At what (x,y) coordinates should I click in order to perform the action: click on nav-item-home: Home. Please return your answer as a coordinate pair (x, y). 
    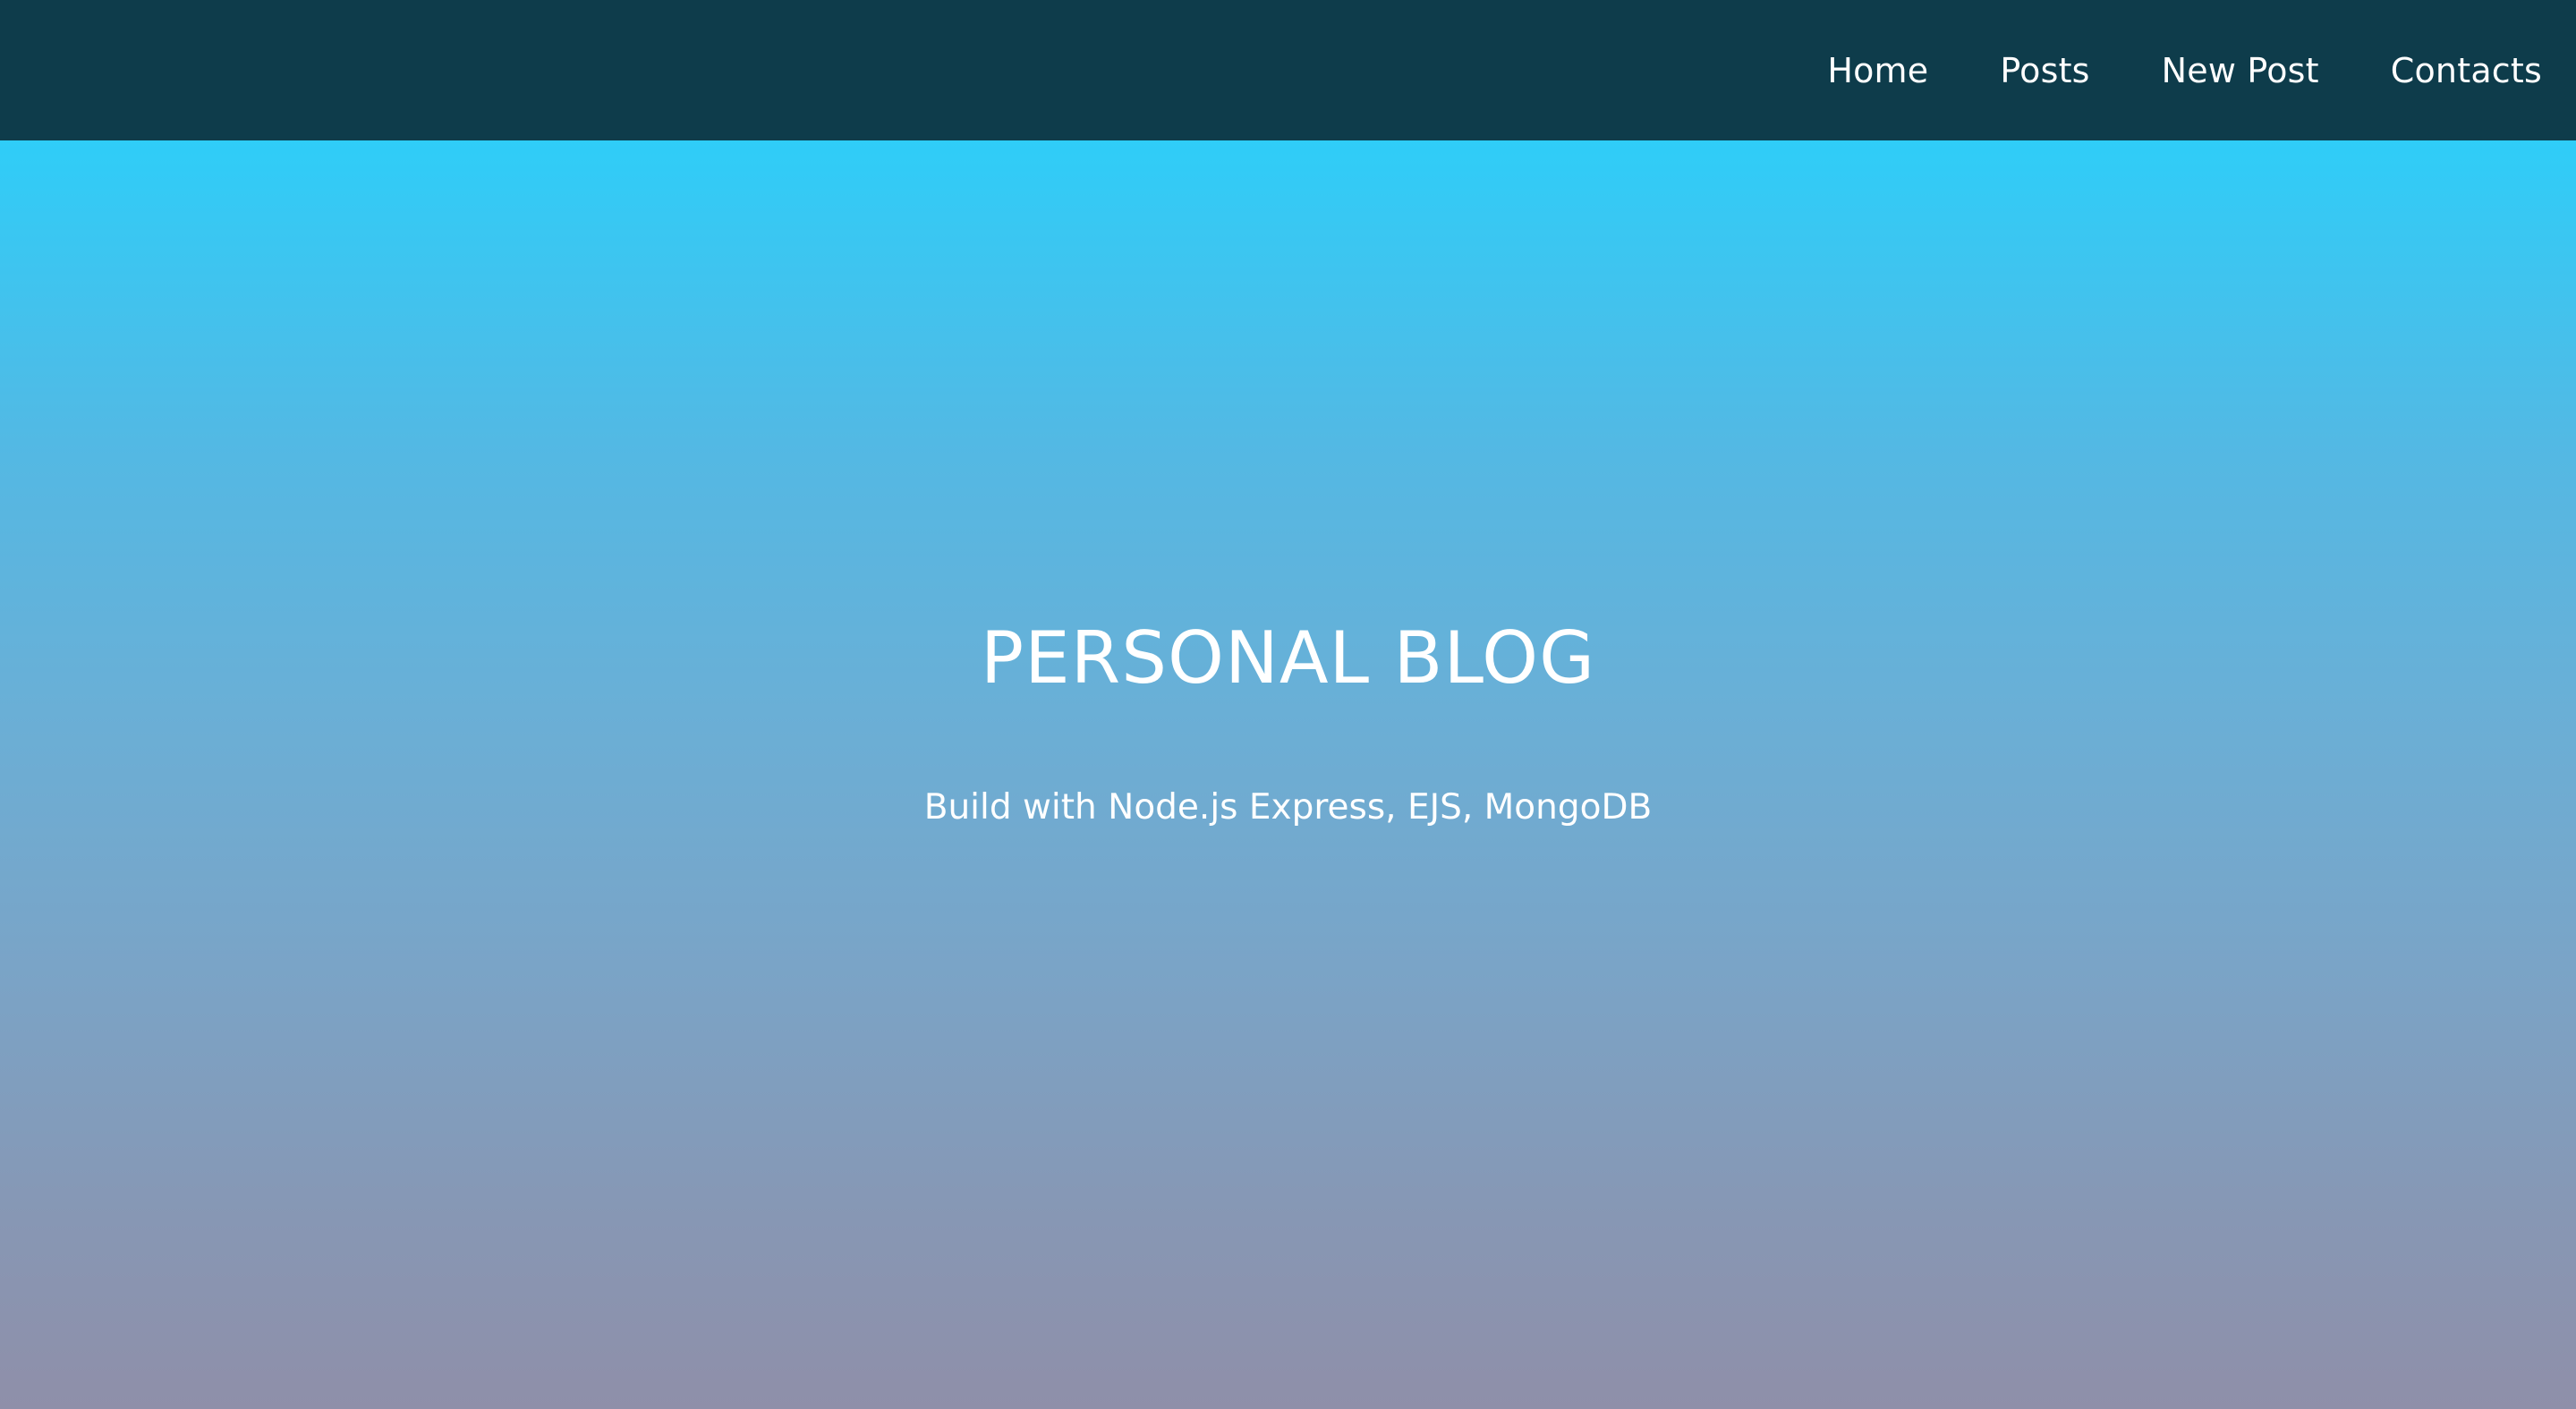
    Looking at the image, I should click on (1842, 71).